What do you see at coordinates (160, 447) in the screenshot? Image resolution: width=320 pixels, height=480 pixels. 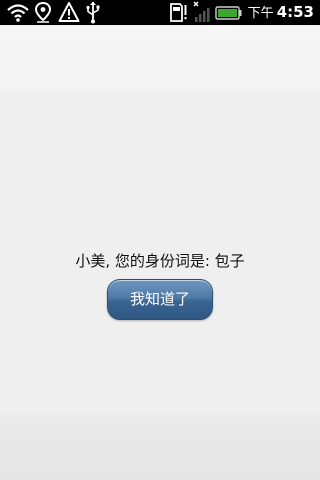 I see `footer-band` at bounding box center [160, 447].